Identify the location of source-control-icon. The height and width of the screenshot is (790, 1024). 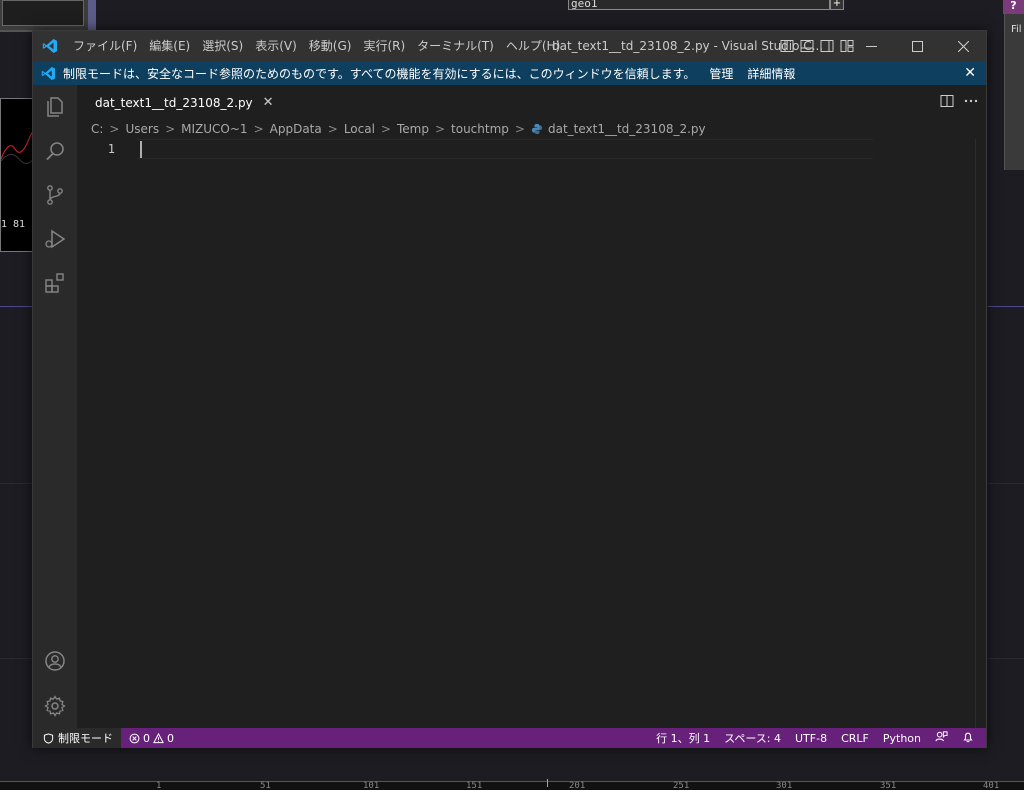
(55, 195).